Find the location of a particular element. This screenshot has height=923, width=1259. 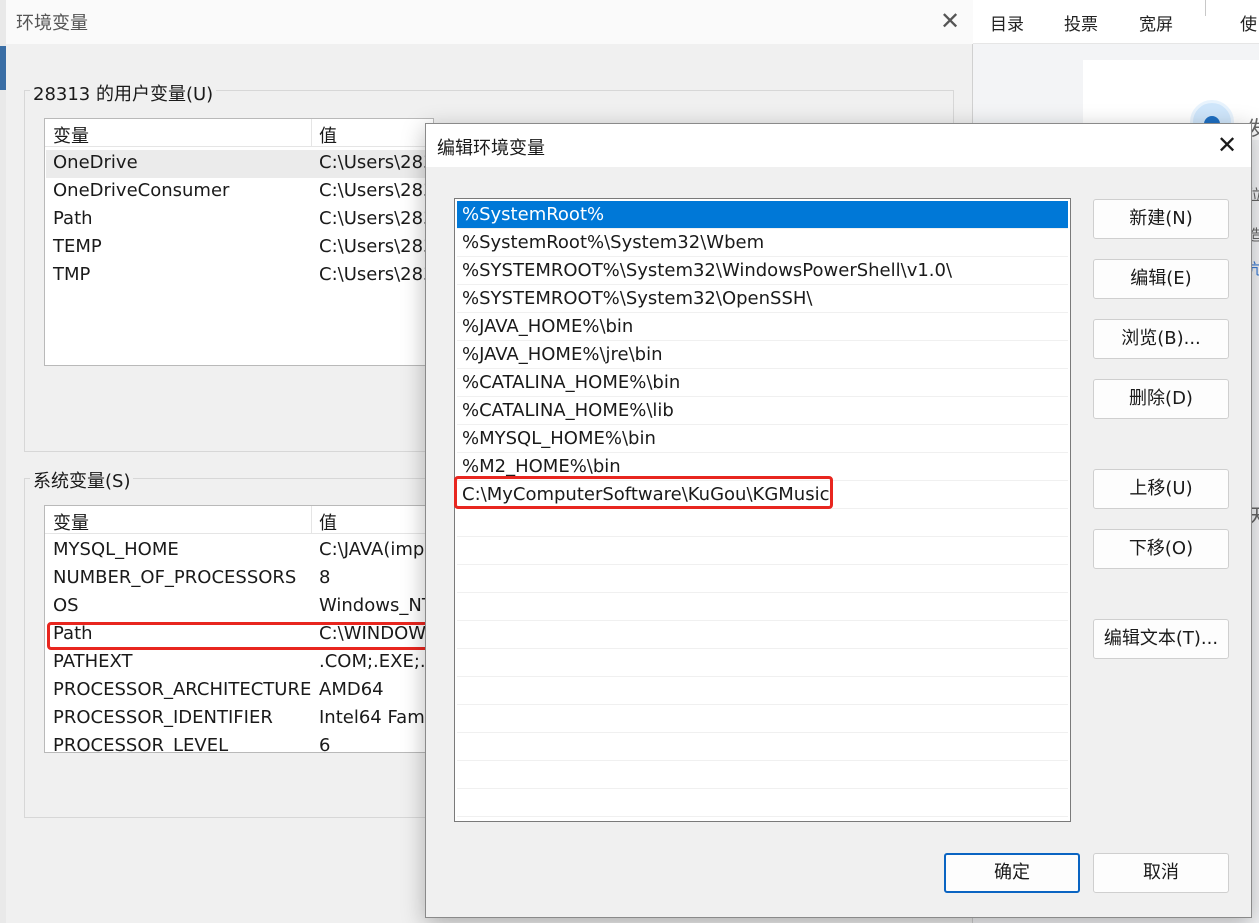

path-entry: %JAVA_HOME%\jre\bin is located at coordinates (562, 354).